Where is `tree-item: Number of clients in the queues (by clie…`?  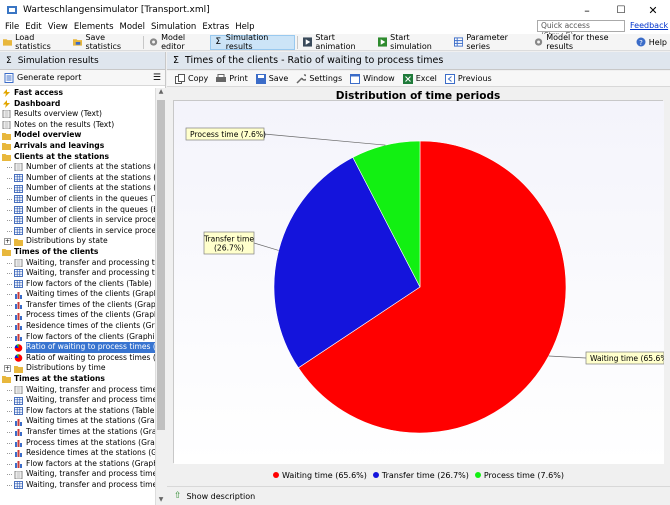 tree-item: Number of clients in the queues (by clie… is located at coordinates (77, 210).